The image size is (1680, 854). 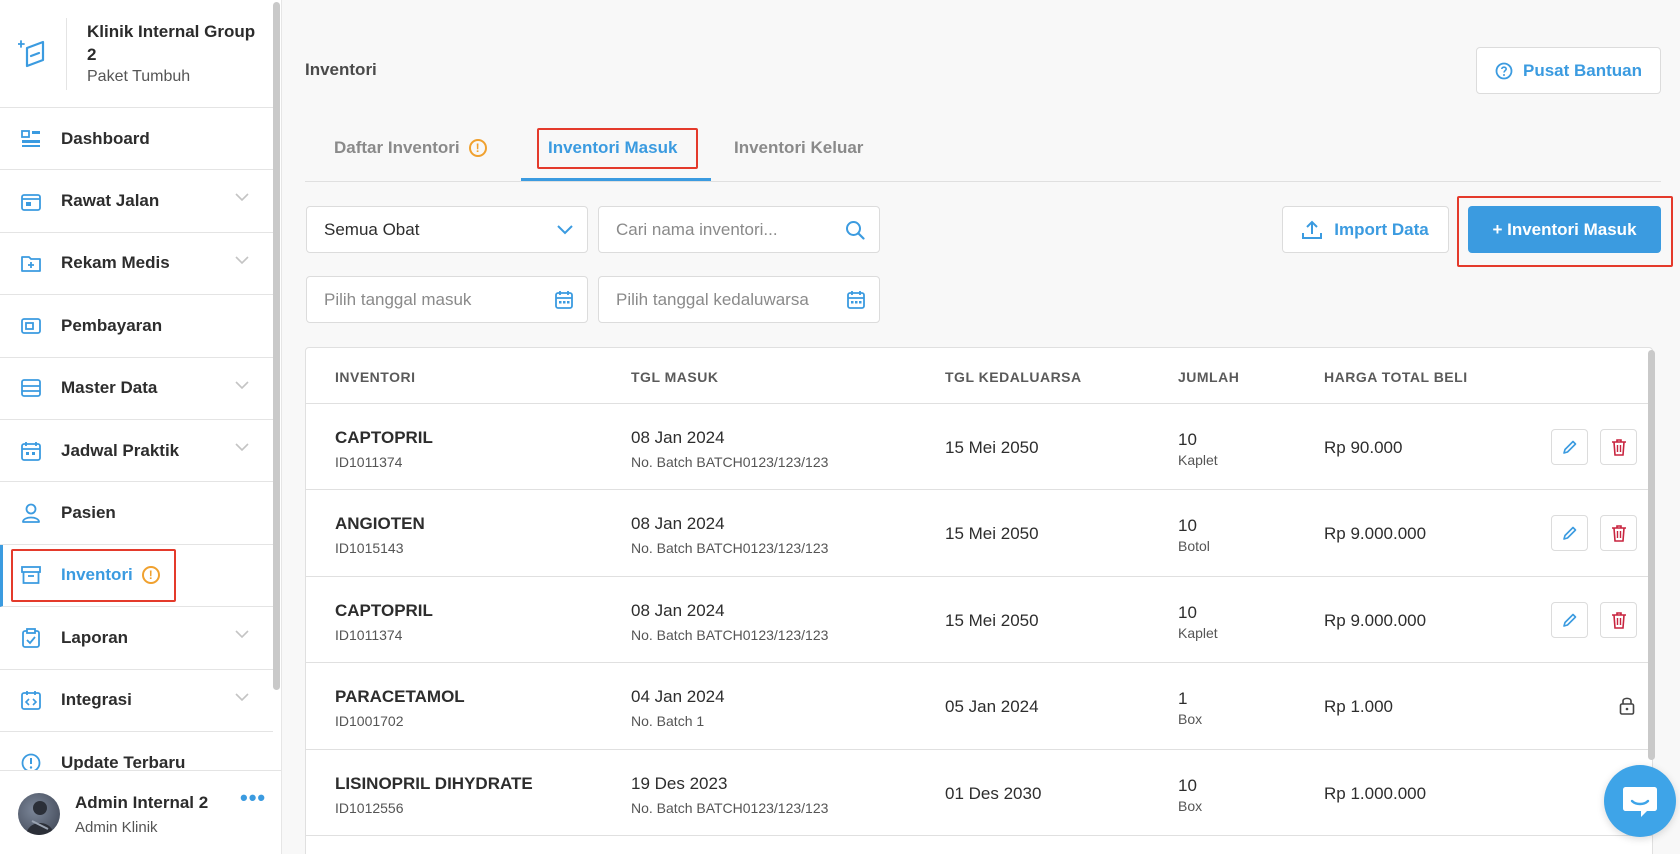 What do you see at coordinates (96, 700) in the screenshot?
I see `sidebar-item-label: Integrasi` at bounding box center [96, 700].